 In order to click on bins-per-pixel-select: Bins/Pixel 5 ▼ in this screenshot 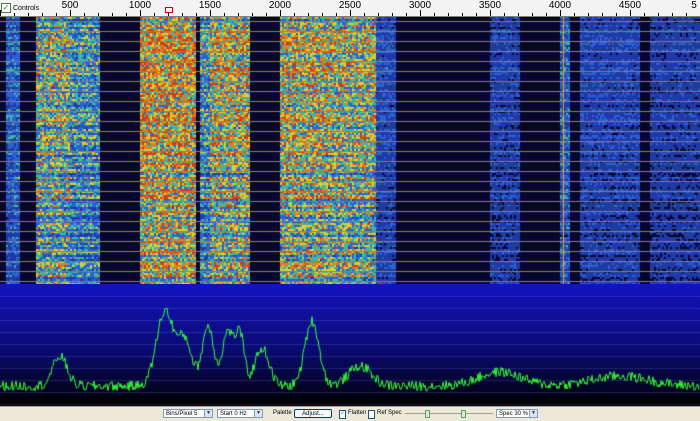, I will do `click(188, 413)`.